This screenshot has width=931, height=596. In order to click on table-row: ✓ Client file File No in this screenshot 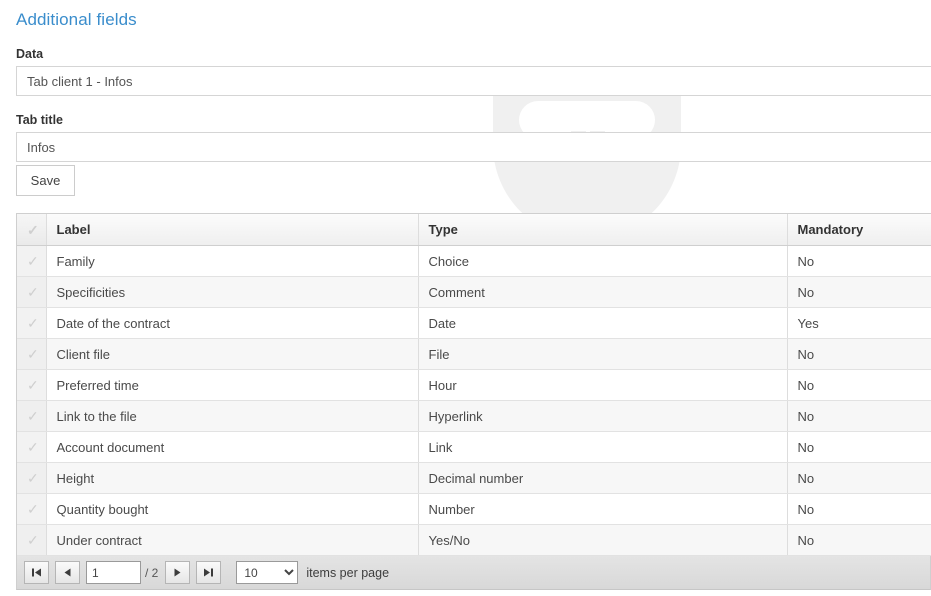, I will do `click(474, 354)`.